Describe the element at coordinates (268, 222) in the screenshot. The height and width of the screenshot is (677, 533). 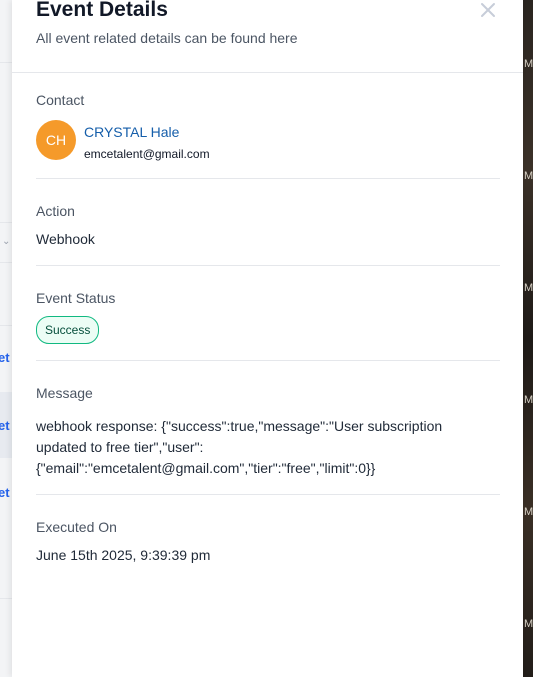
I see `action-section: Action Webhook` at that location.